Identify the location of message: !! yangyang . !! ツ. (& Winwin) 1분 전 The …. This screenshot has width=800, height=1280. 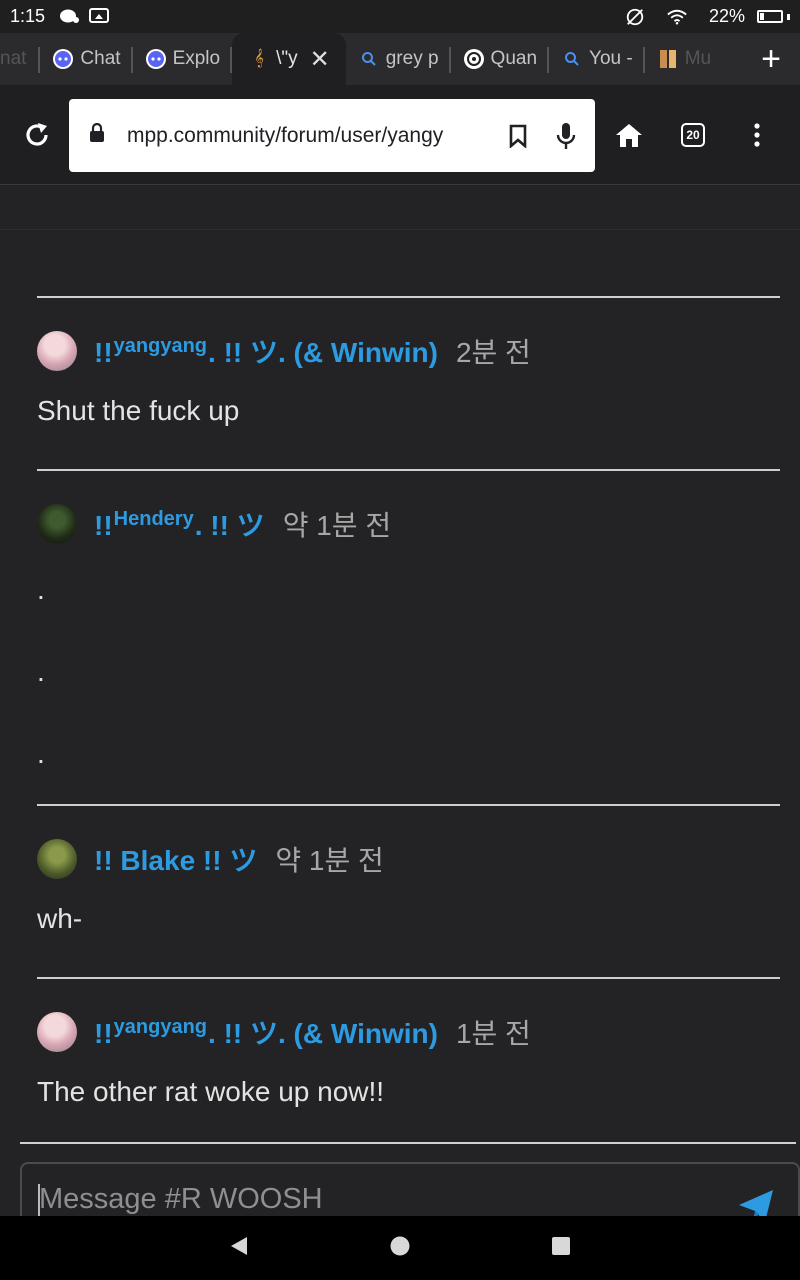
(408, 1071).